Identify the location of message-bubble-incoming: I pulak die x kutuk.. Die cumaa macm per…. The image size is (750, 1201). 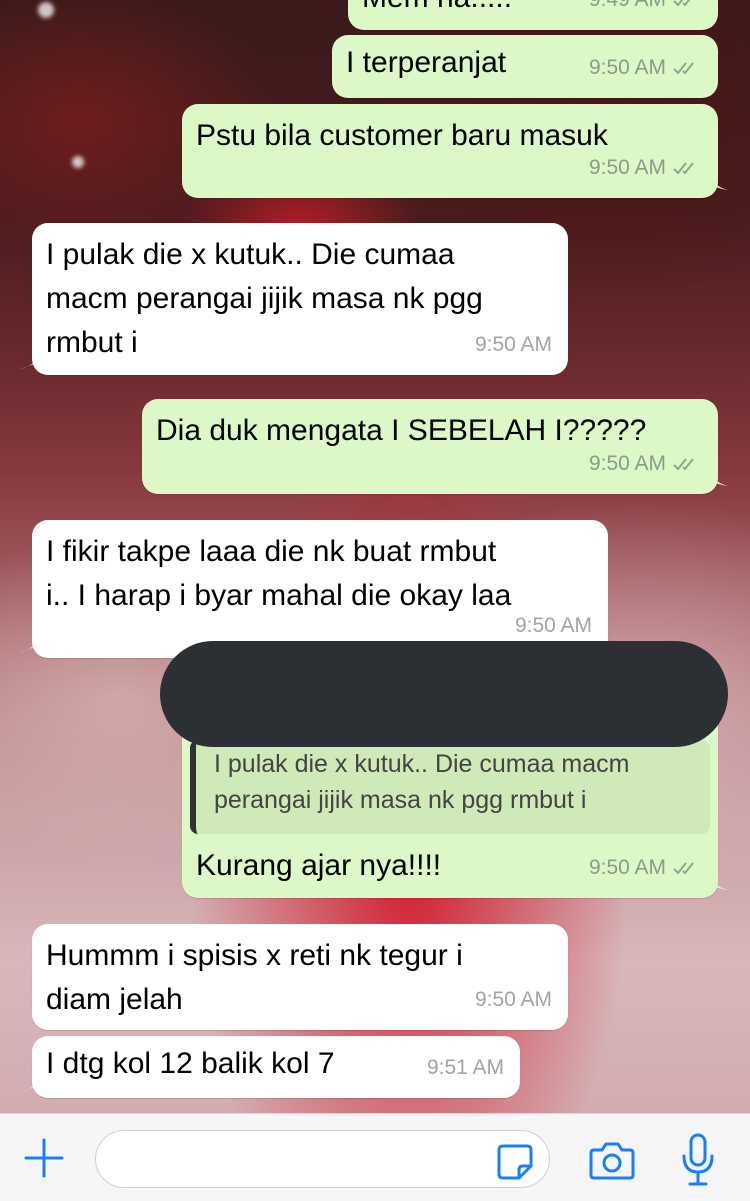
(294, 299).